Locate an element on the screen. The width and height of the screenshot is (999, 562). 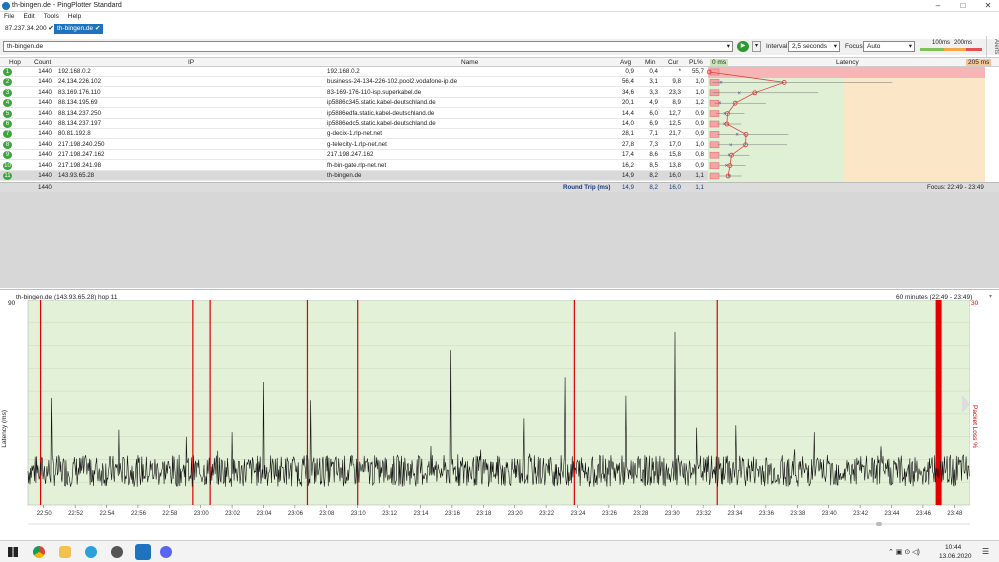
summary-min: 8,2 is located at coordinates (653, 187).